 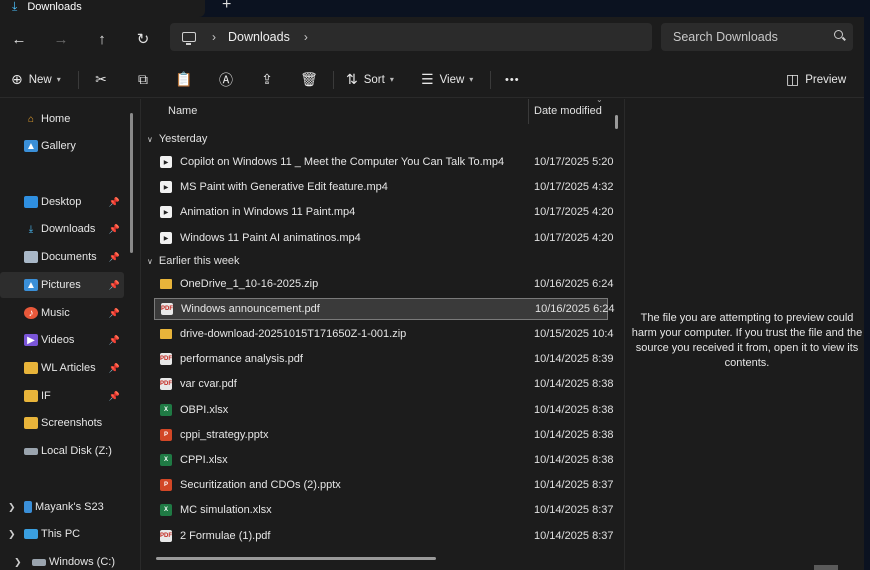 What do you see at coordinates (384, 435) in the screenshot?
I see `file-row: P cppi_strategy.pptx 10/14/2025 8:38` at bounding box center [384, 435].